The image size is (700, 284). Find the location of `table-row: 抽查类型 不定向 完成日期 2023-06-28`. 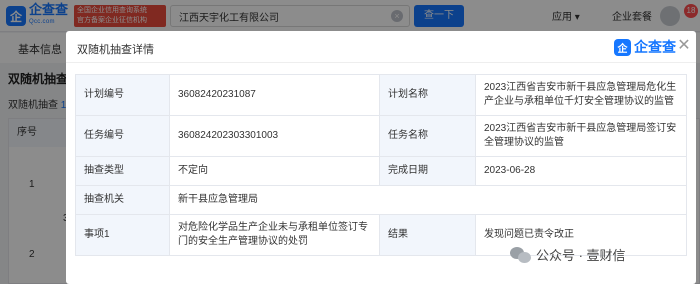

table-row: 抽查类型 不定向 完成日期 2023-06-28 is located at coordinates (381, 171).